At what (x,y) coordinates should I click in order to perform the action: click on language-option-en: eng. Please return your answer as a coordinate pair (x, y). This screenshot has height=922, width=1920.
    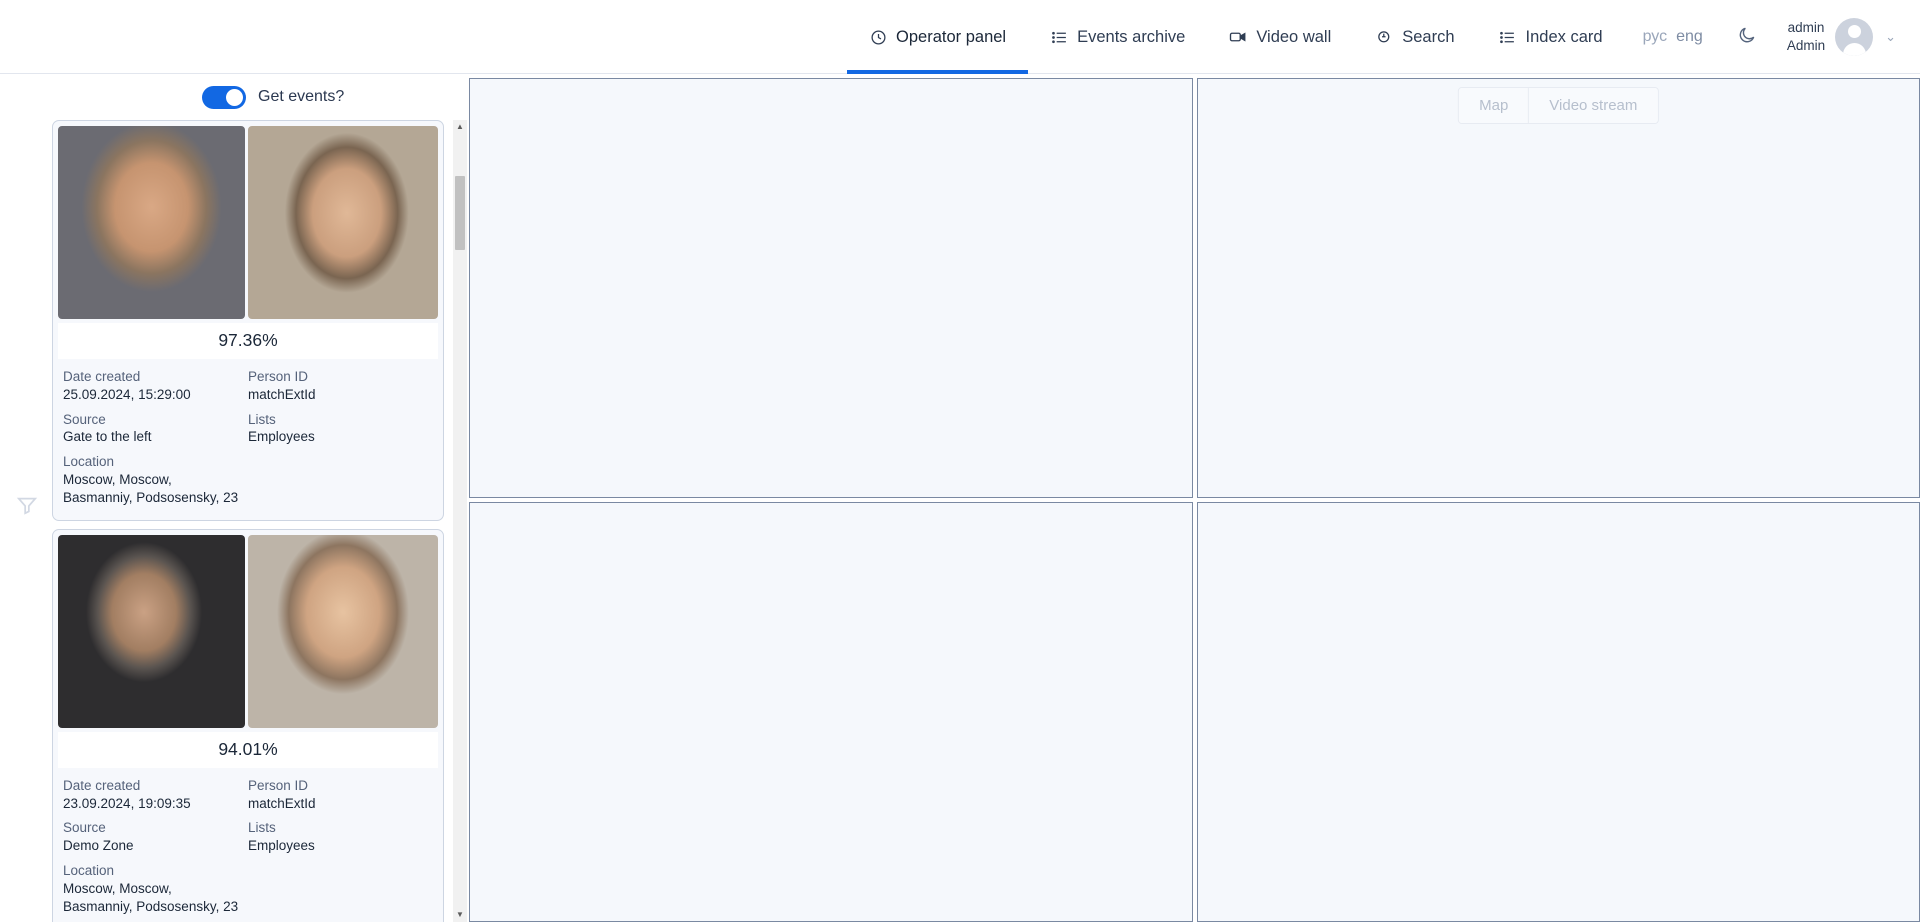
    Looking at the image, I should click on (1689, 37).